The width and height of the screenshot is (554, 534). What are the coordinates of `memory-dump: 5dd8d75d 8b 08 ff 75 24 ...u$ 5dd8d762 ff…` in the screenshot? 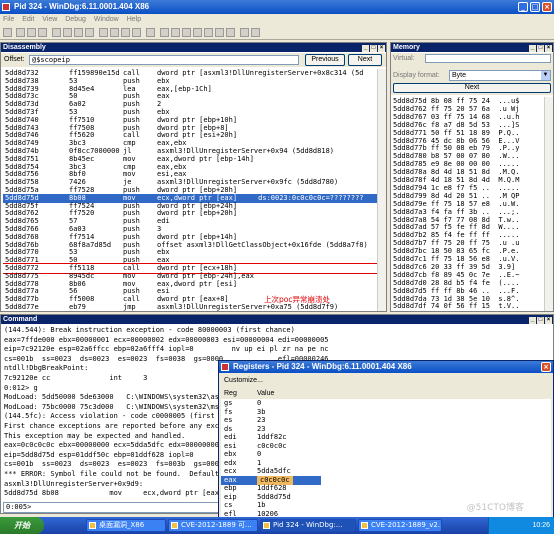 It's located at (468, 204).